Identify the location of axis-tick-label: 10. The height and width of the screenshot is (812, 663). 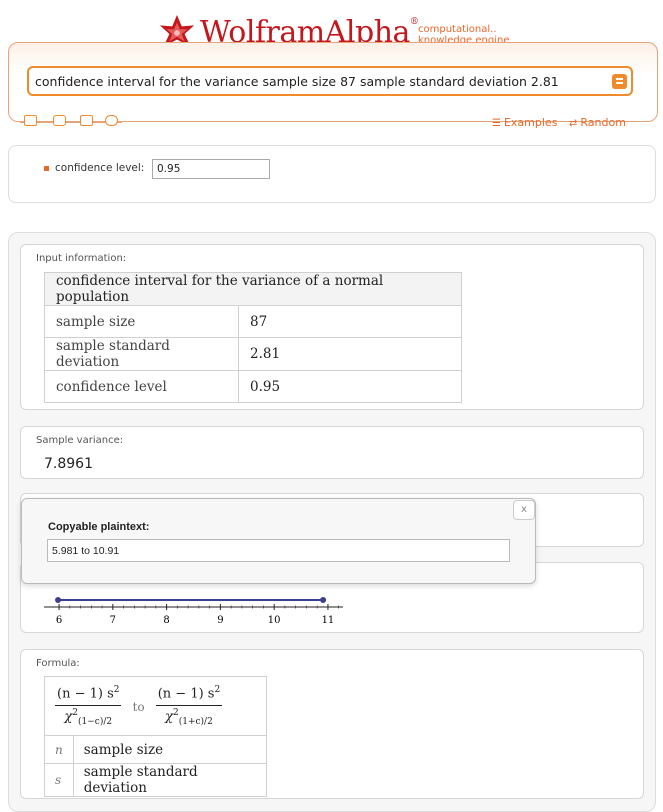
(274, 620).